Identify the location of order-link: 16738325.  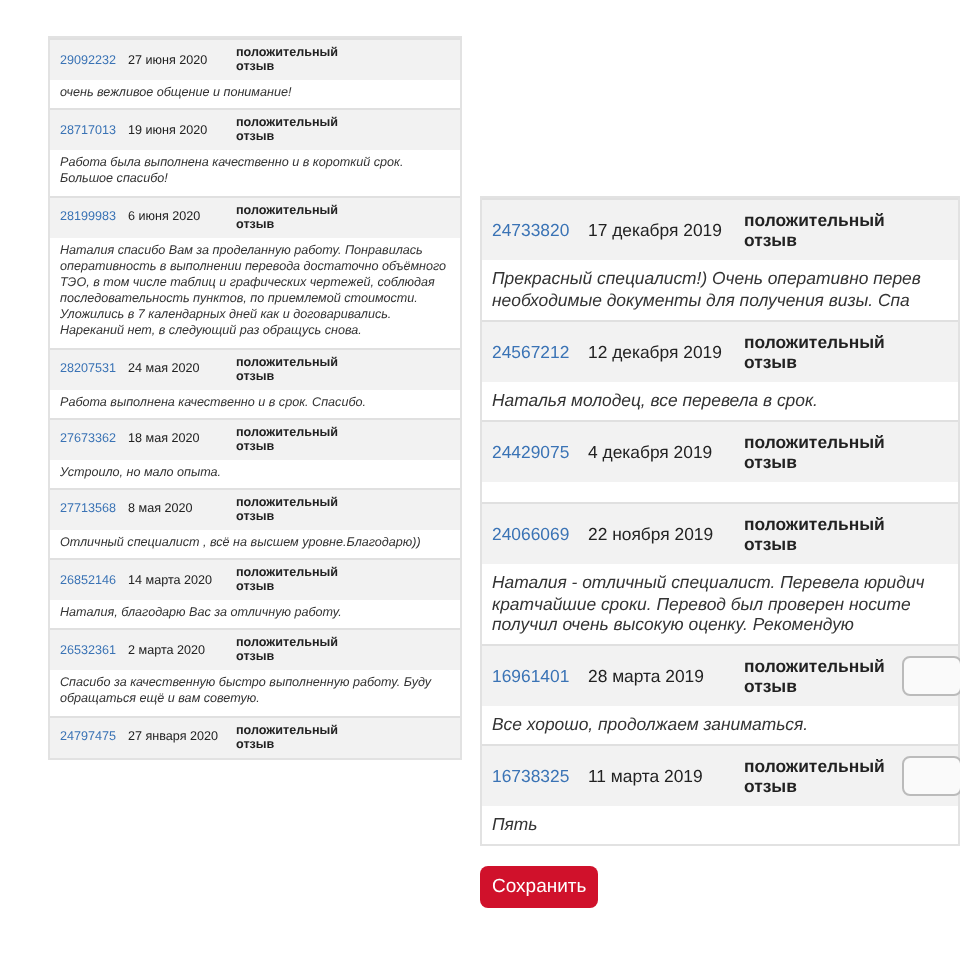
(540, 776).